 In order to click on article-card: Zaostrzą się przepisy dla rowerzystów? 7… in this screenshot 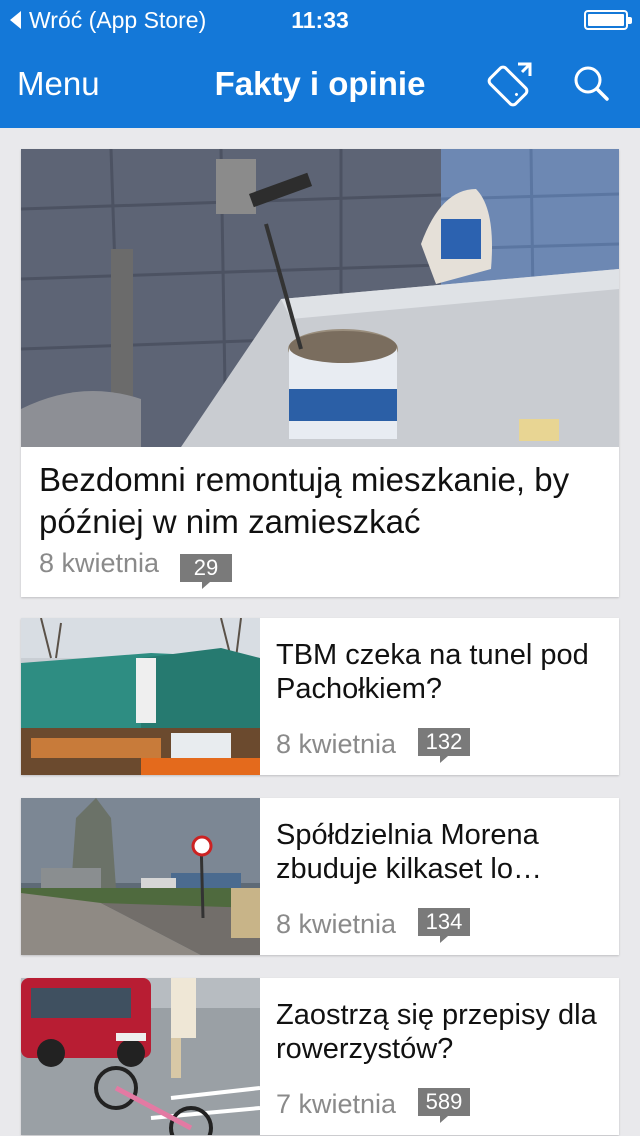, I will do `click(320, 1056)`.